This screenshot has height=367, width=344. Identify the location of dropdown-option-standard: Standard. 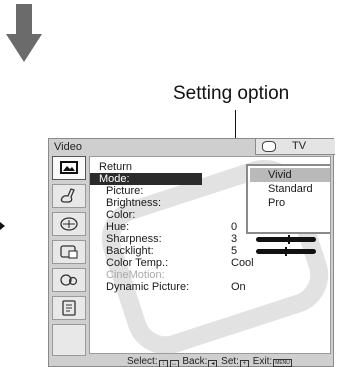
(290, 189).